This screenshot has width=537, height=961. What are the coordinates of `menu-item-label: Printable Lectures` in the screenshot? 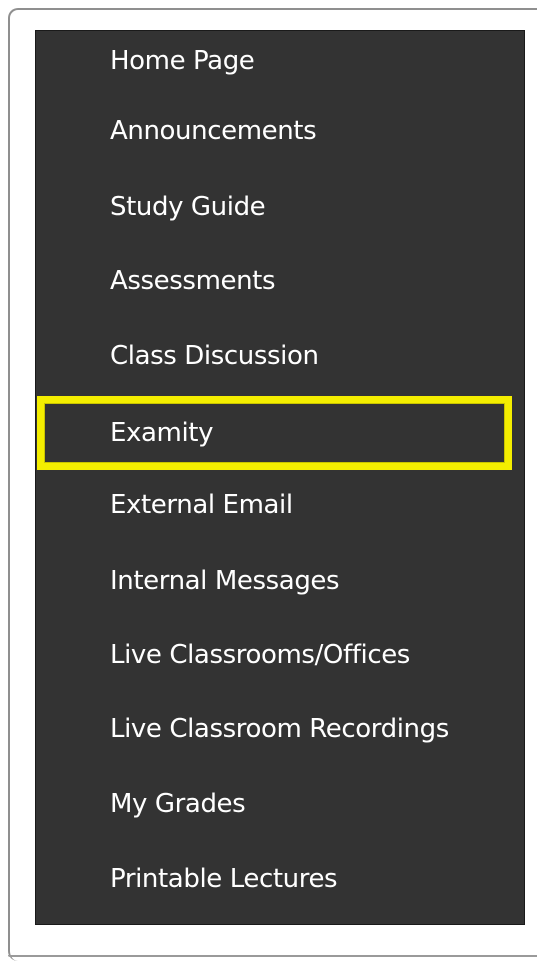 It's located at (224, 879).